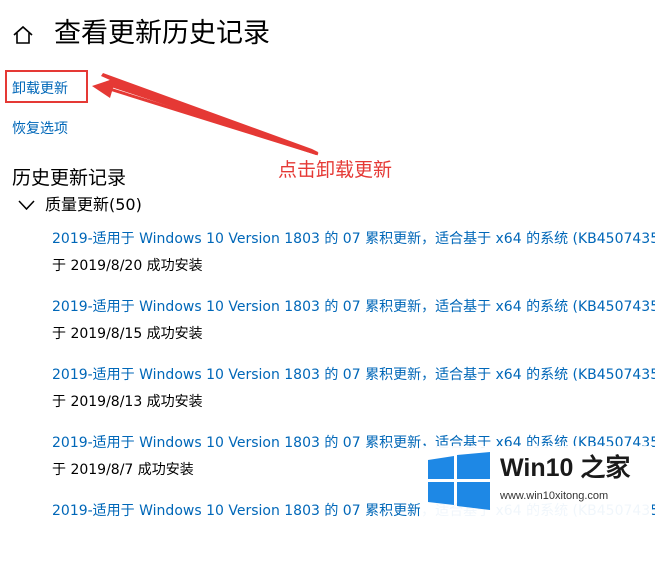 Image resolution: width=655 pixels, height=568 pixels. What do you see at coordinates (554, 496) in the screenshot?
I see `watermark-url: www.win10xitong.com` at bounding box center [554, 496].